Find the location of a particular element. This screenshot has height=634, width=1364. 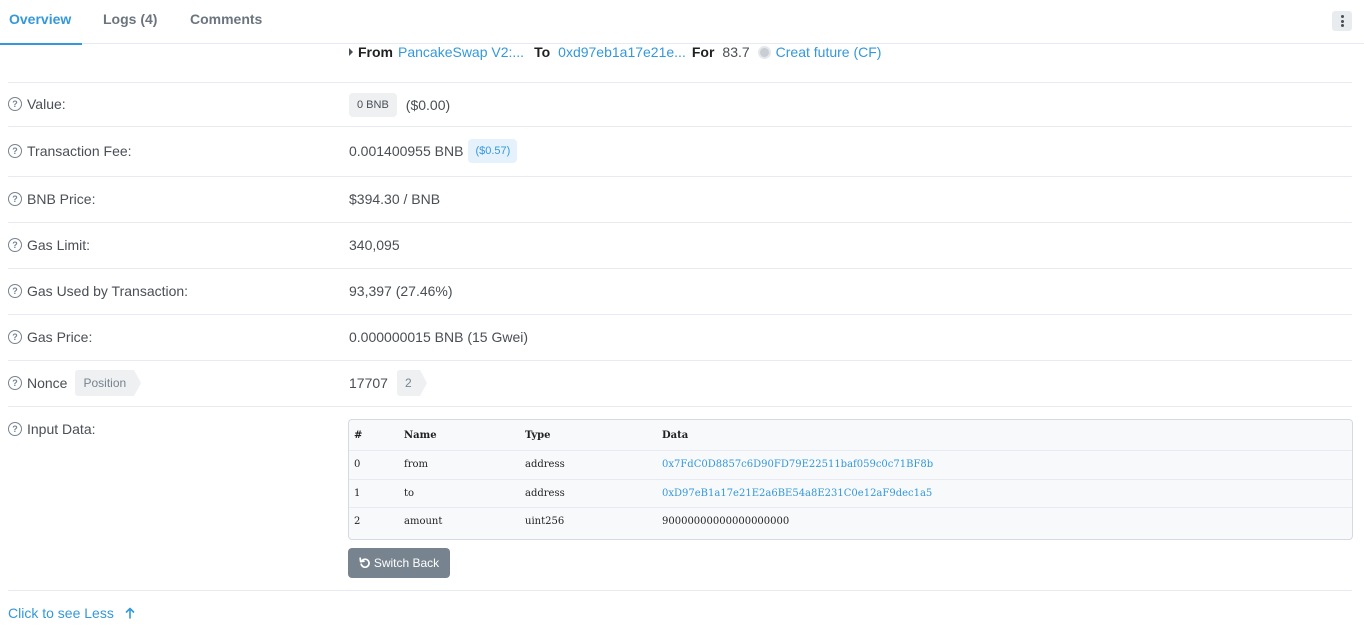

gas-price-label: Gas Price: is located at coordinates (60, 337).